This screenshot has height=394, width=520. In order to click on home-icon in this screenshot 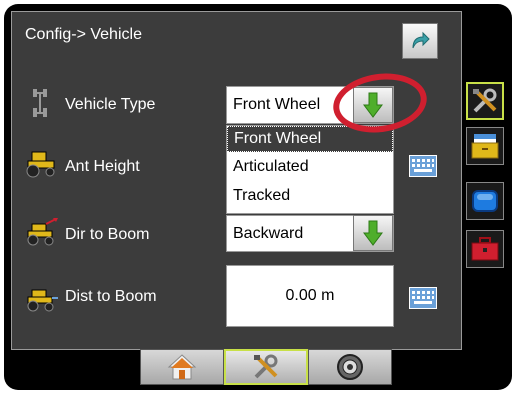, I will do `click(182, 367)`.